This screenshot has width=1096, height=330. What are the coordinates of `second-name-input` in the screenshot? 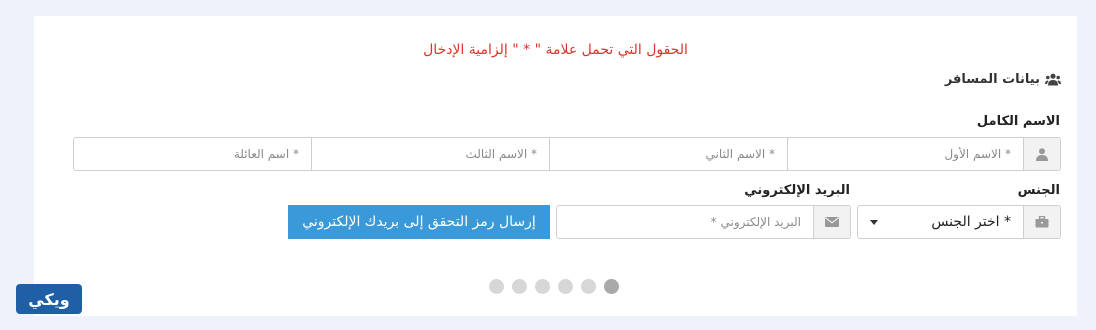 It's located at (668, 154).